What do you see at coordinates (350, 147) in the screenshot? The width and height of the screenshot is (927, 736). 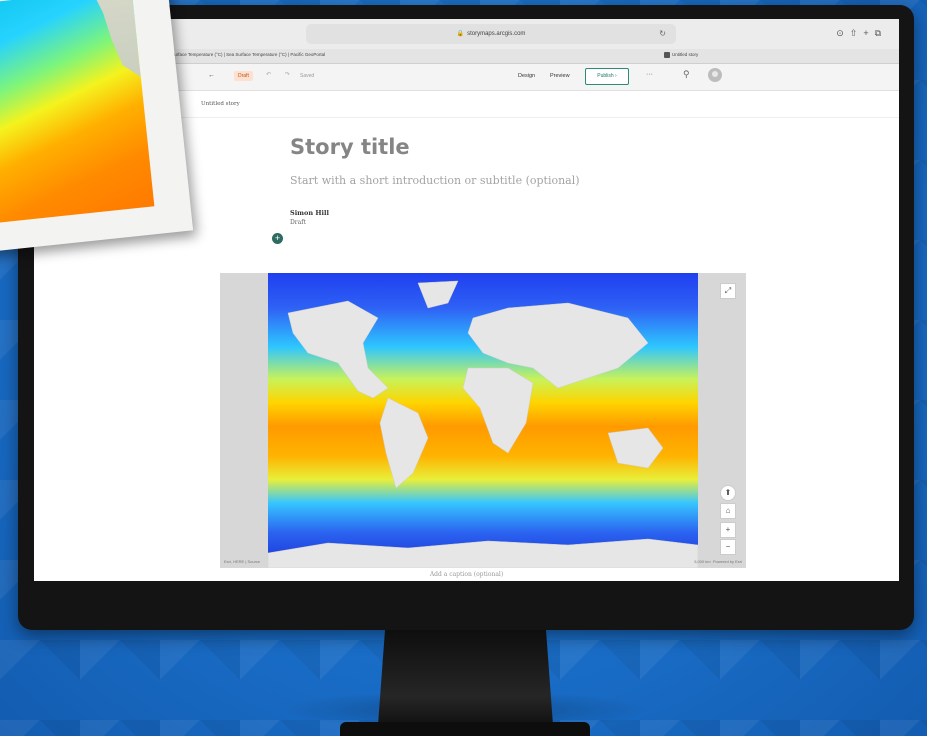 I see `story-title: Story title` at bounding box center [350, 147].